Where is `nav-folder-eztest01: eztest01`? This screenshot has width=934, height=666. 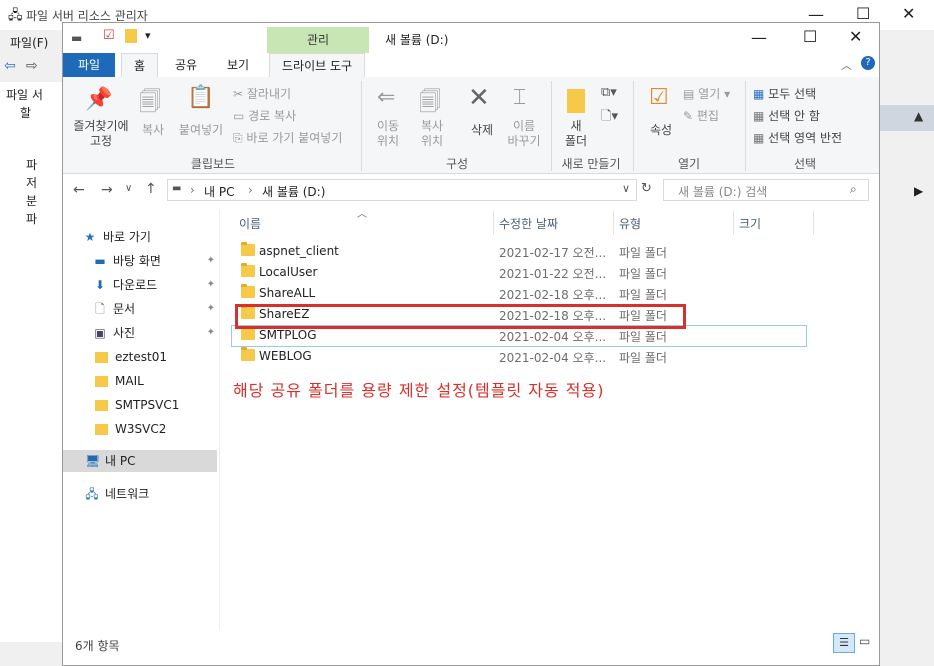
nav-folder-eztest01: eztest01 is located at coordinates (151, 357).